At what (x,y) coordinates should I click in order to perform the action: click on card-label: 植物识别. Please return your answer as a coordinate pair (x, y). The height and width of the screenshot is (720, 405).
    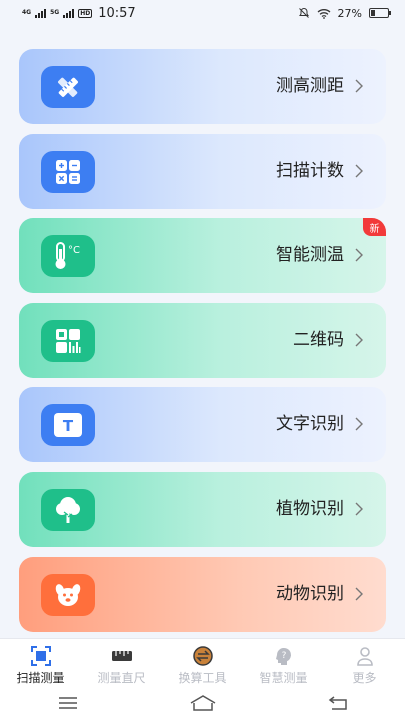
    Looking at the image, I should click on (310, 508).